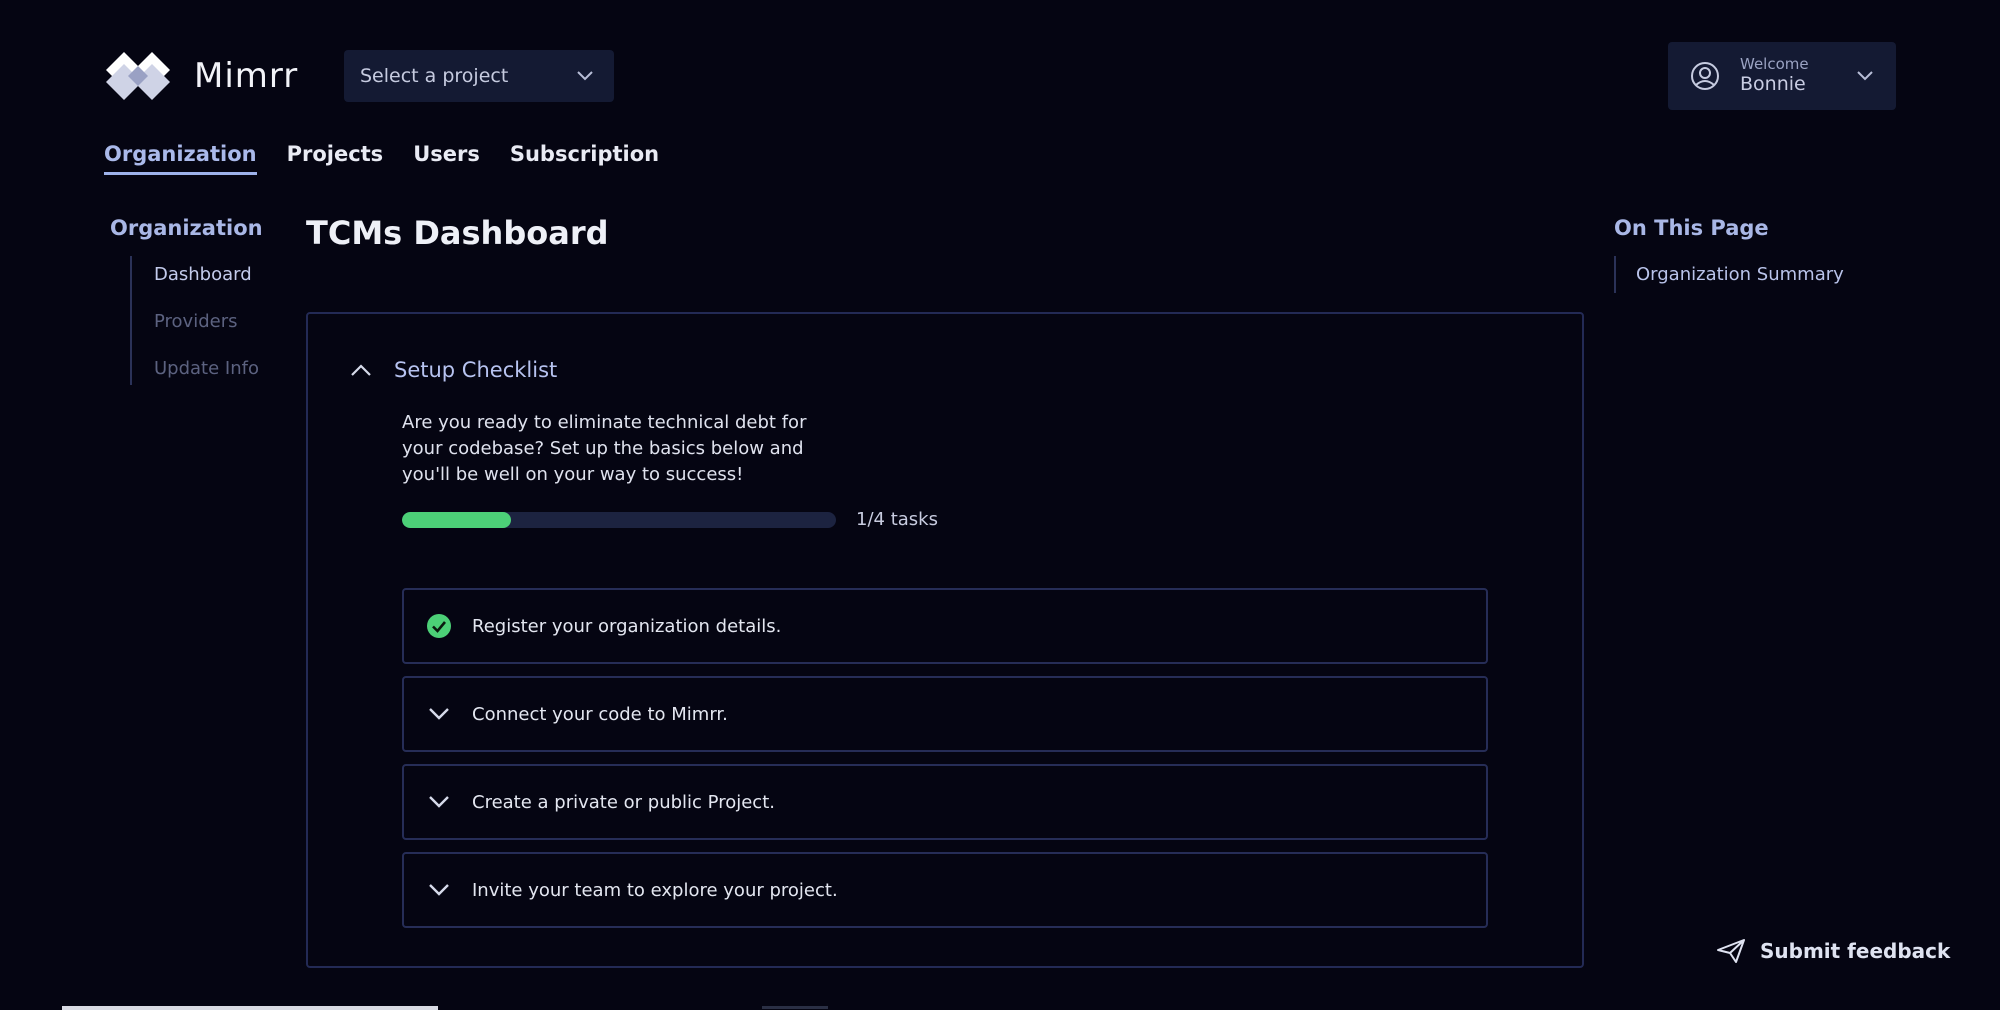 The image size is (2000, 1010). I want to click on user-welcome: Welcome, so click(1774, 64).